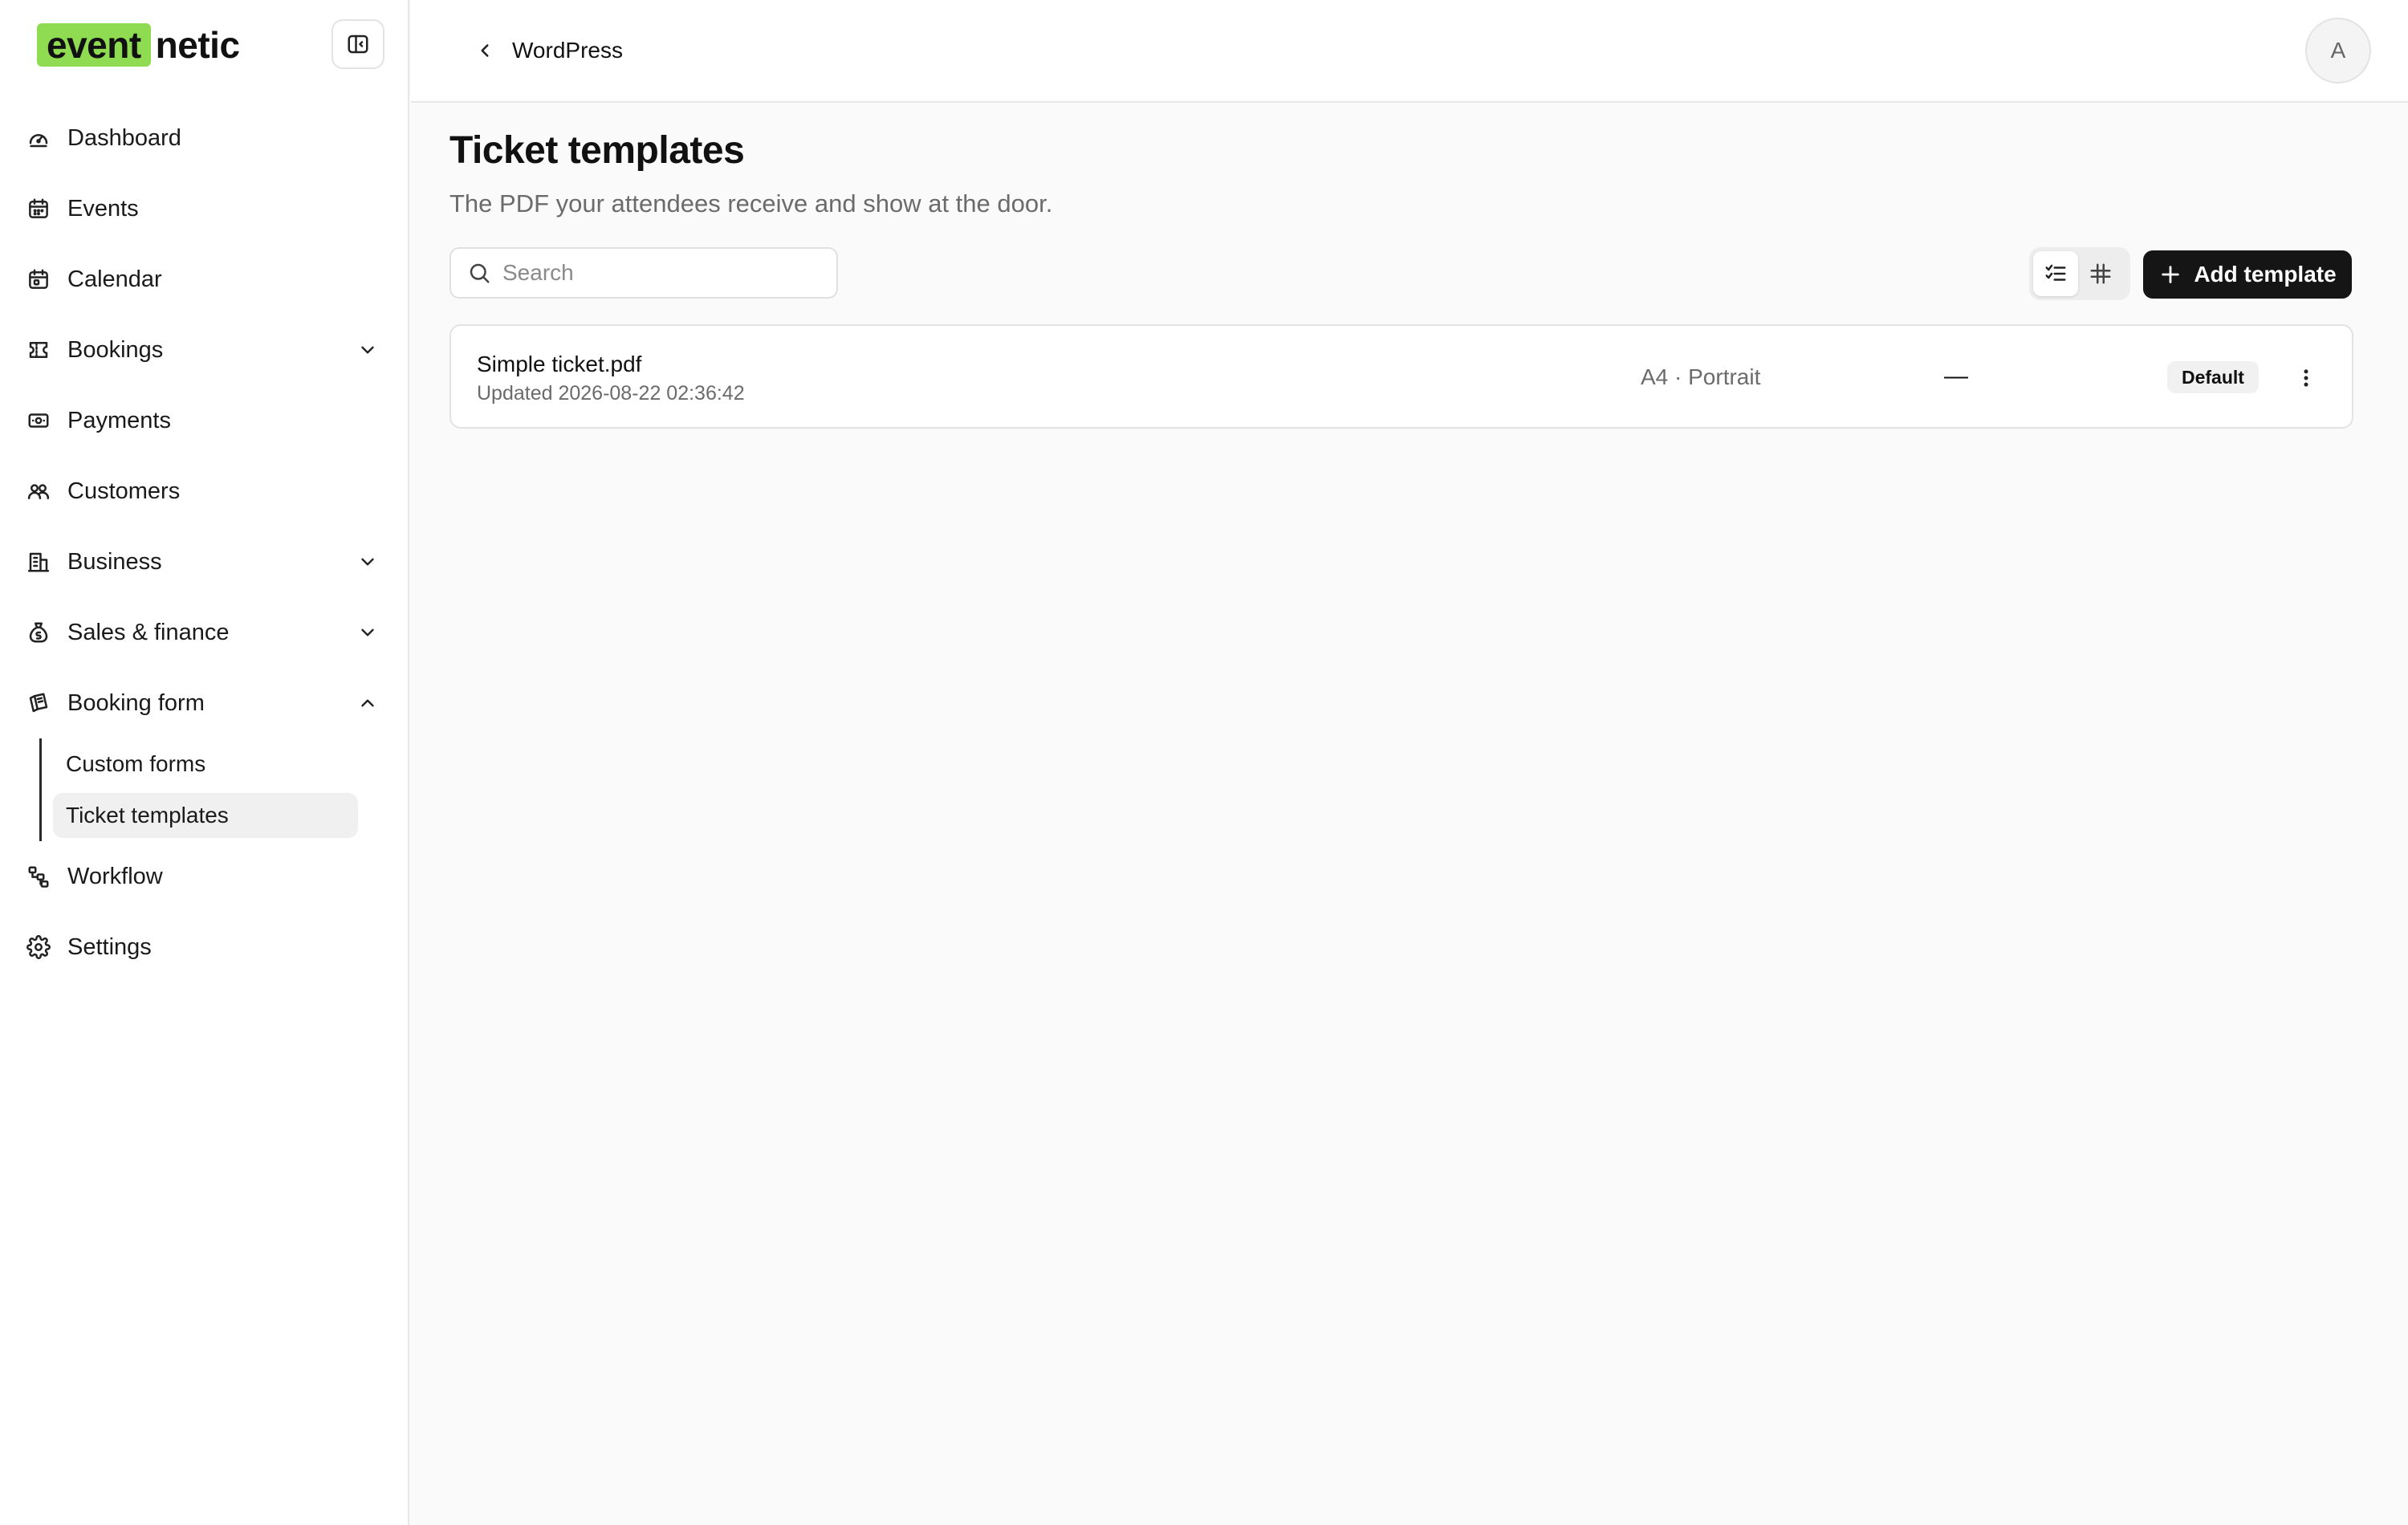  I want to click on logo-text: netic, so click(197, 45).